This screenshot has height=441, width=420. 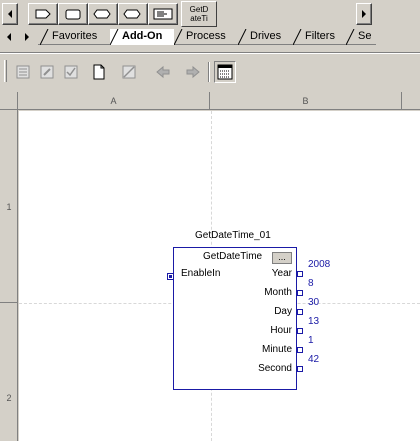 What do you see at coordinates (311, 283) in the screenshot?
I see `output-value-month: 8` at bounding box center [311, 283].